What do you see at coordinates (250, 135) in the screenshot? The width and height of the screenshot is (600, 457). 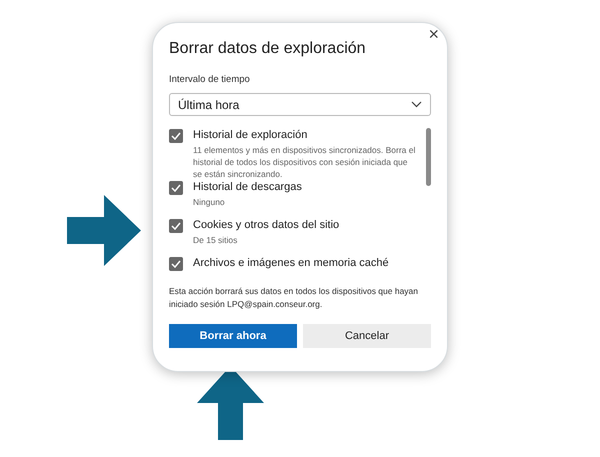 I see `option-title: Historial de exploración` at bounding box center [250, 135].